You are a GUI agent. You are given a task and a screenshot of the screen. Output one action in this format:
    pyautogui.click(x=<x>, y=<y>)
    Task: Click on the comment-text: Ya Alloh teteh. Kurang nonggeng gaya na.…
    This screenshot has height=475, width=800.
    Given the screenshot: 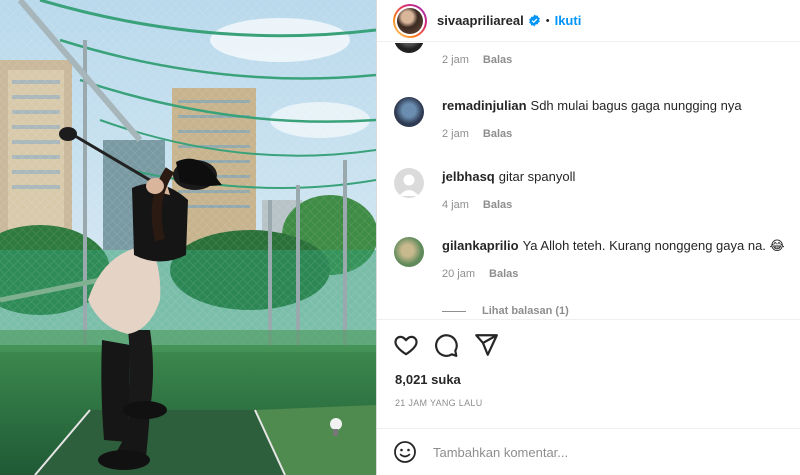 What is the action you would take?
    pyautogui.click(x=653, y=245)
    